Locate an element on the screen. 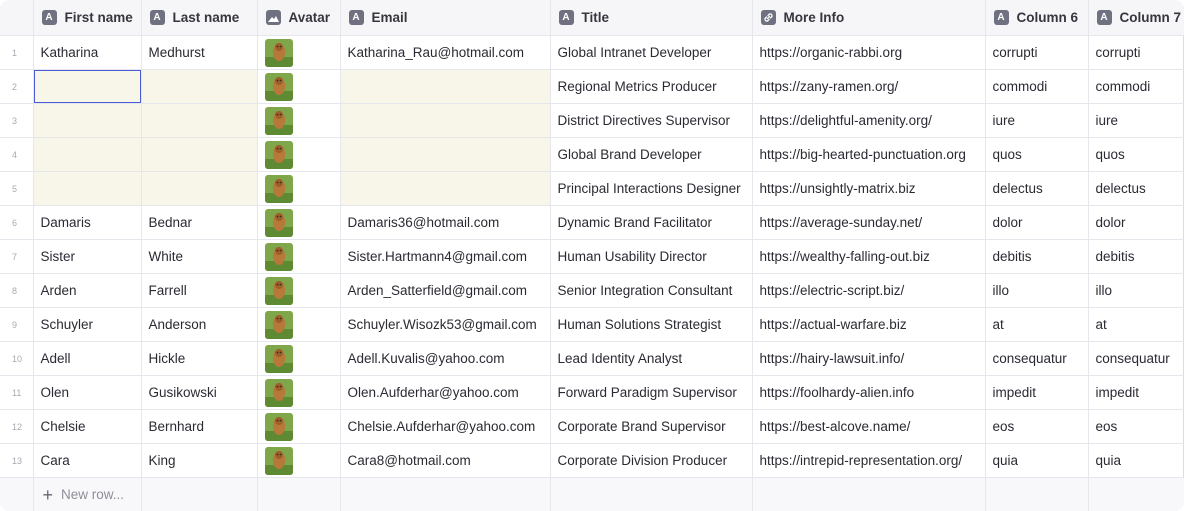 Image resolution: width=1184 pixels, height=511 pixels. title-cell: Dynamic Brand Facilitator is located at coordinates (651, 222).